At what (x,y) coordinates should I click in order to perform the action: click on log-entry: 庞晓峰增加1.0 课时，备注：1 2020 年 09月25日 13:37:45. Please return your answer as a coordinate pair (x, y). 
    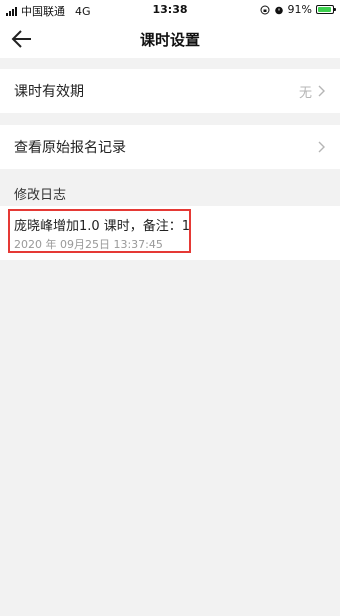
    Looking at the image, I should click on (170, 233).